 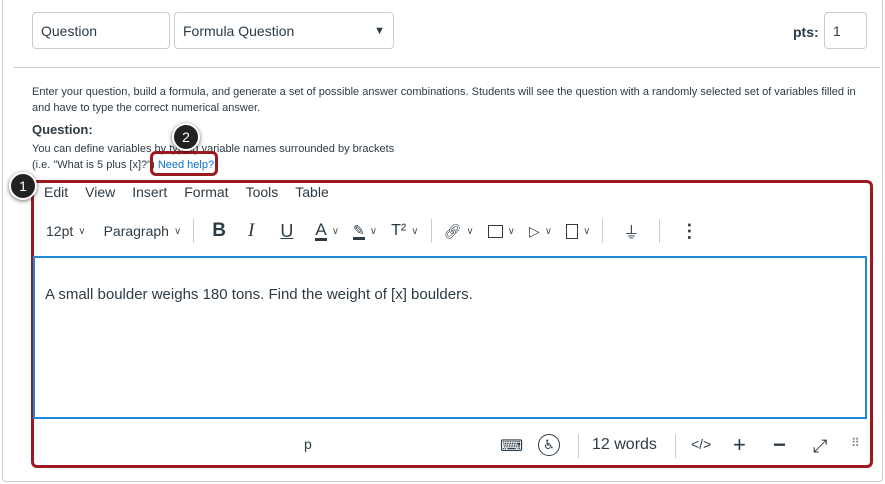 I want to click on text-color-button: A ∨, so click(x=327, y=230).